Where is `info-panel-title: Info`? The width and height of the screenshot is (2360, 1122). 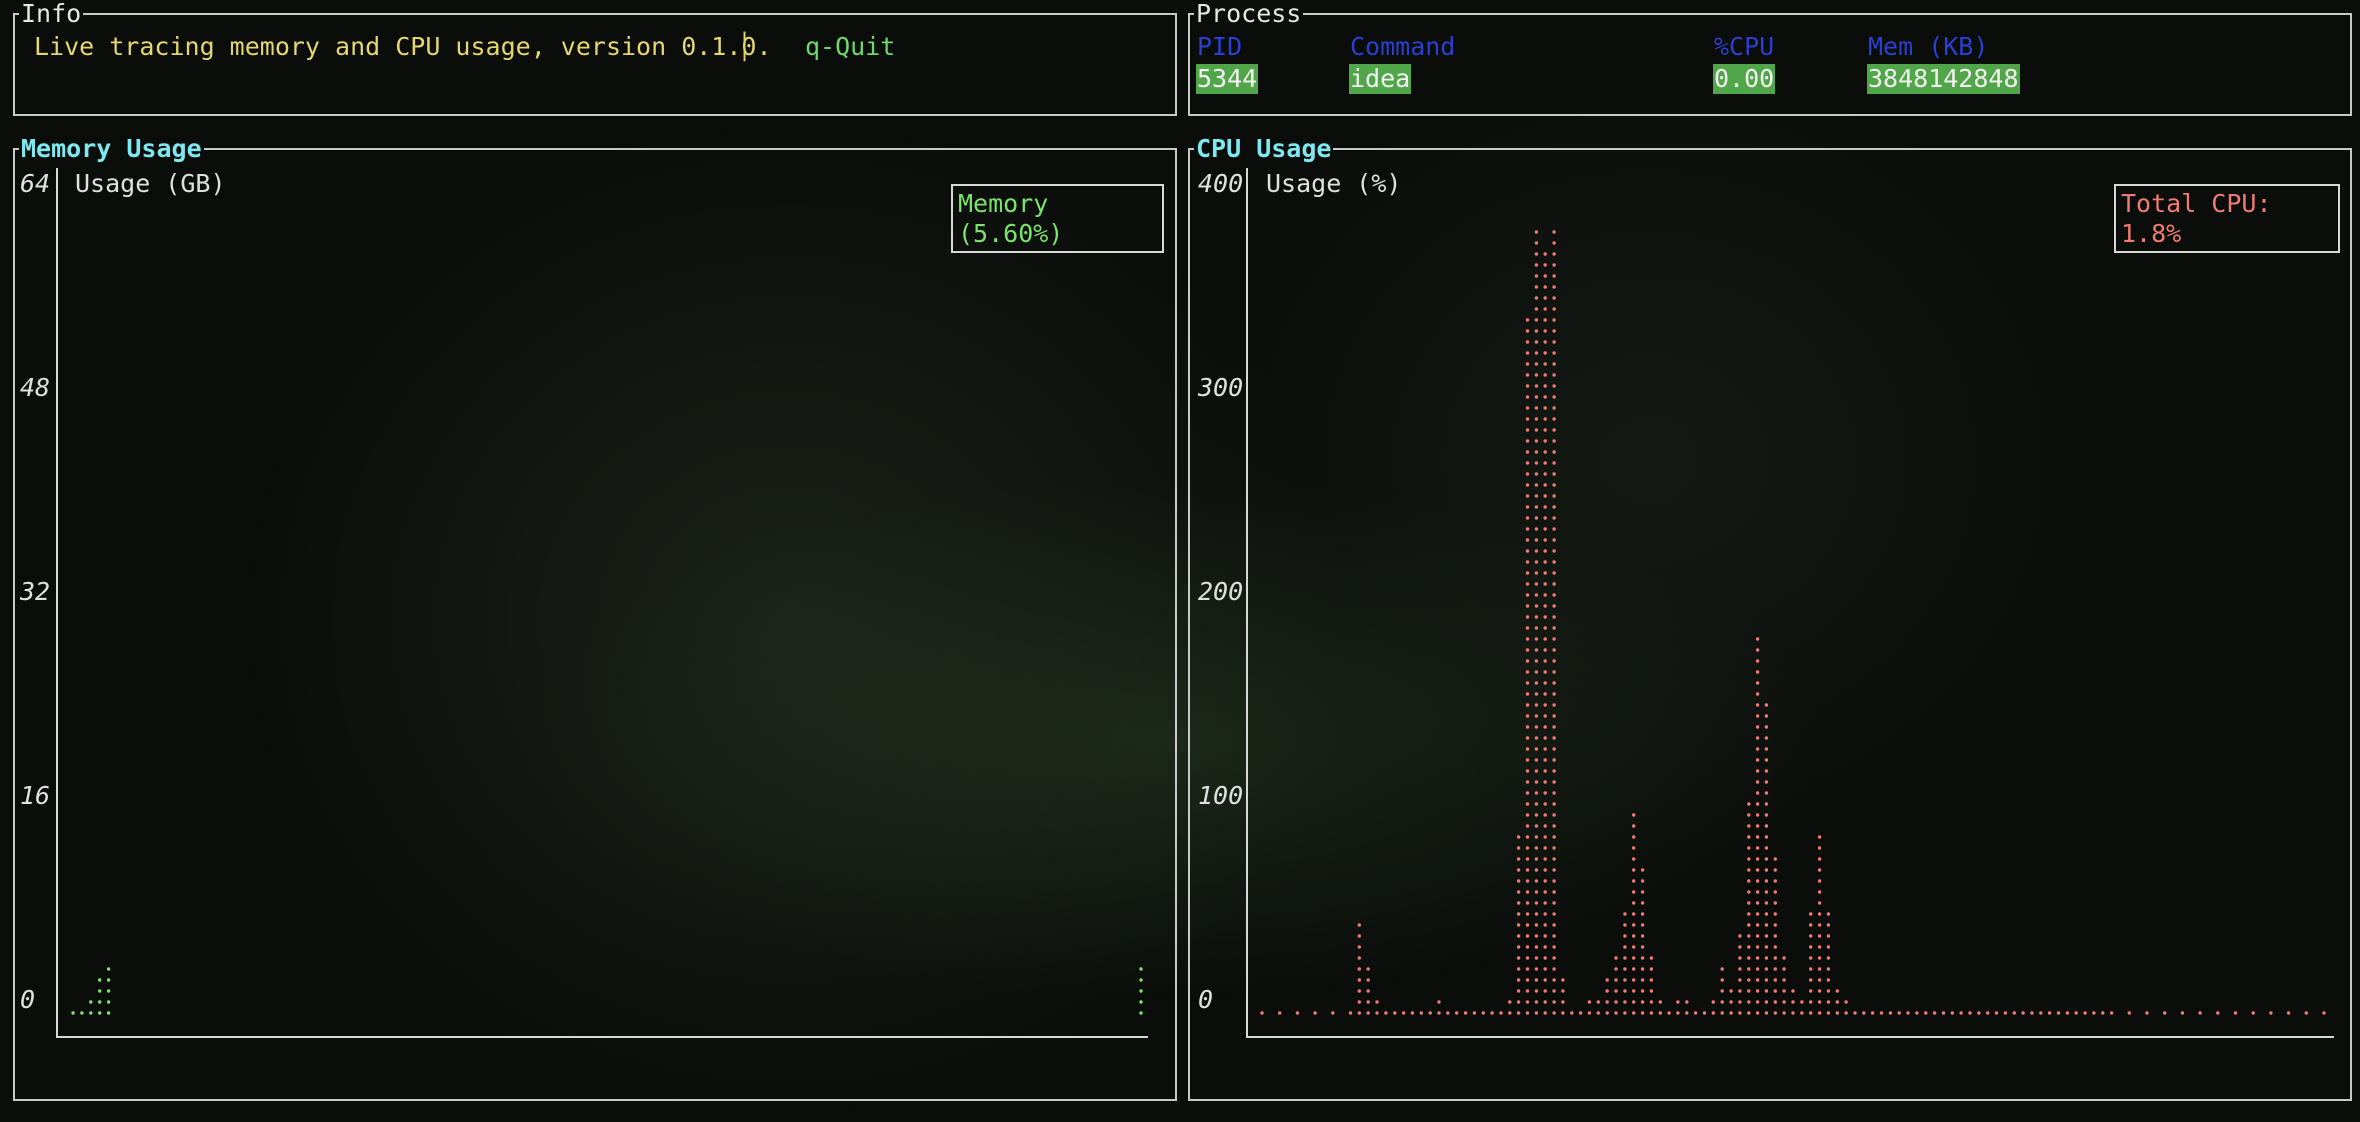
info-panel-title: Info is located at coordinates (51, 14).